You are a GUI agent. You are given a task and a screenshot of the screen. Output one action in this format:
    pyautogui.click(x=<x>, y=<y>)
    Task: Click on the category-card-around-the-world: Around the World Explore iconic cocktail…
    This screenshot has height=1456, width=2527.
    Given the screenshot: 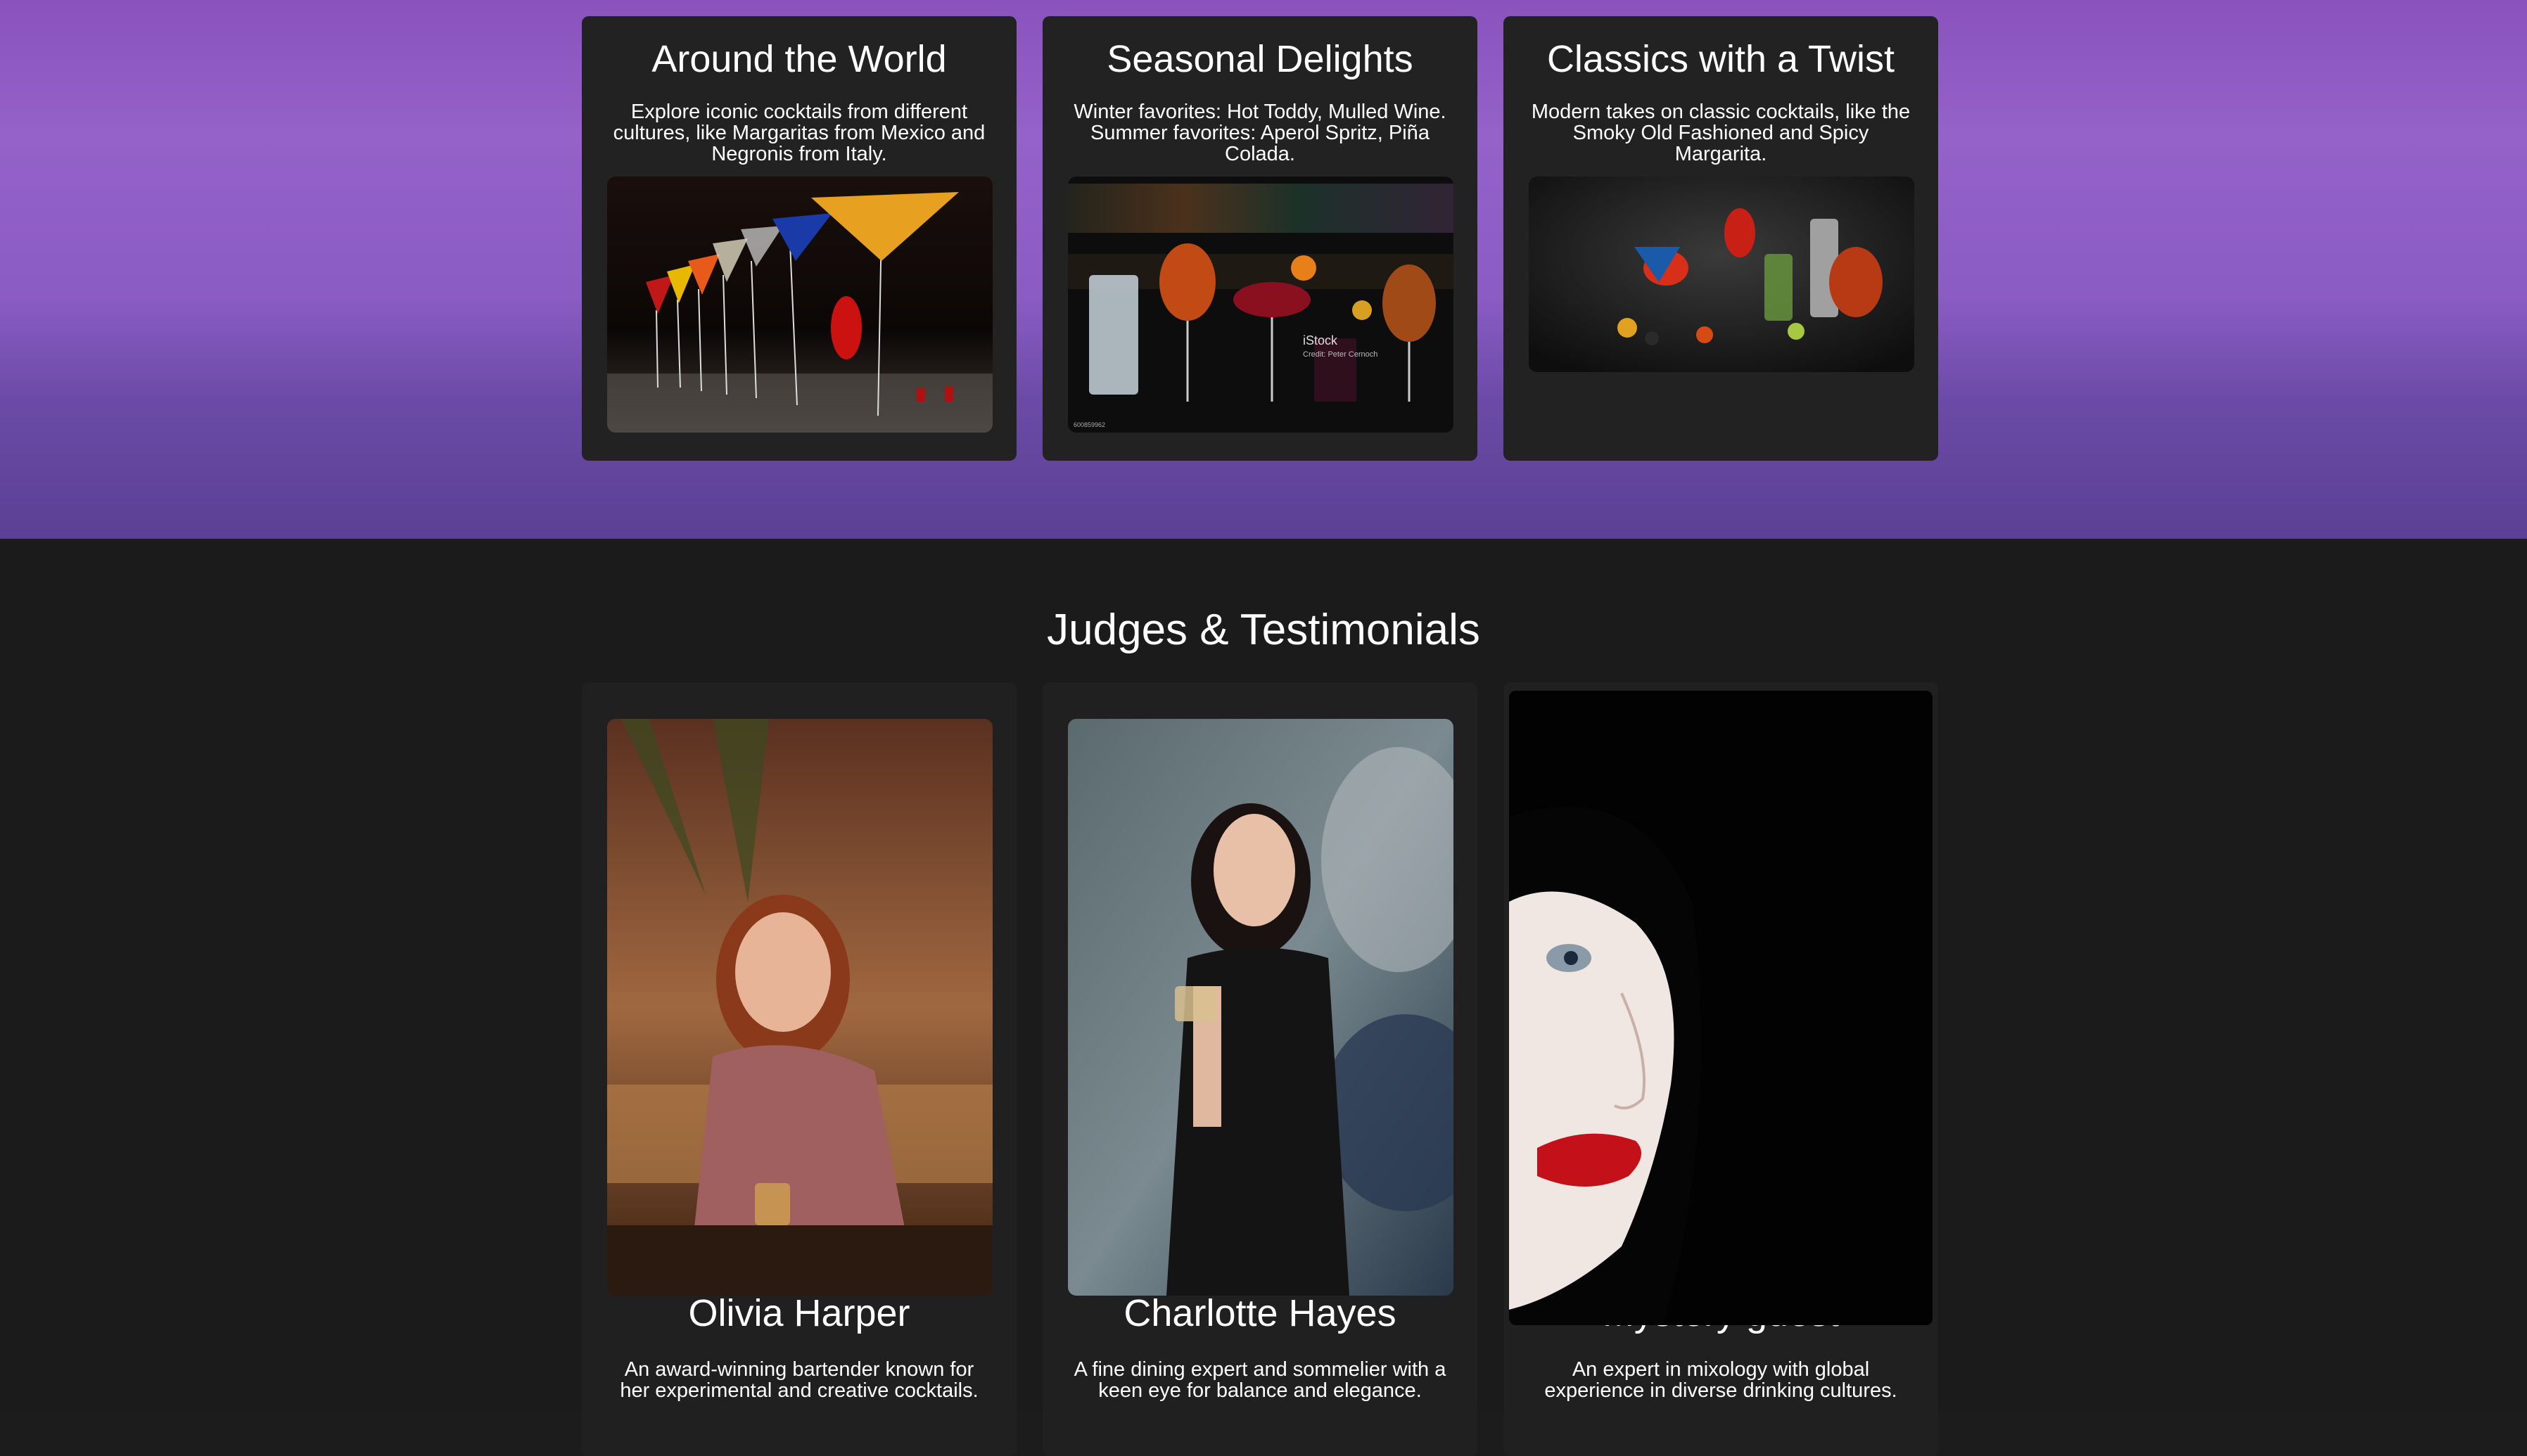 What is the action you would take?
    pyautogui.click(x=799, y=238)
    